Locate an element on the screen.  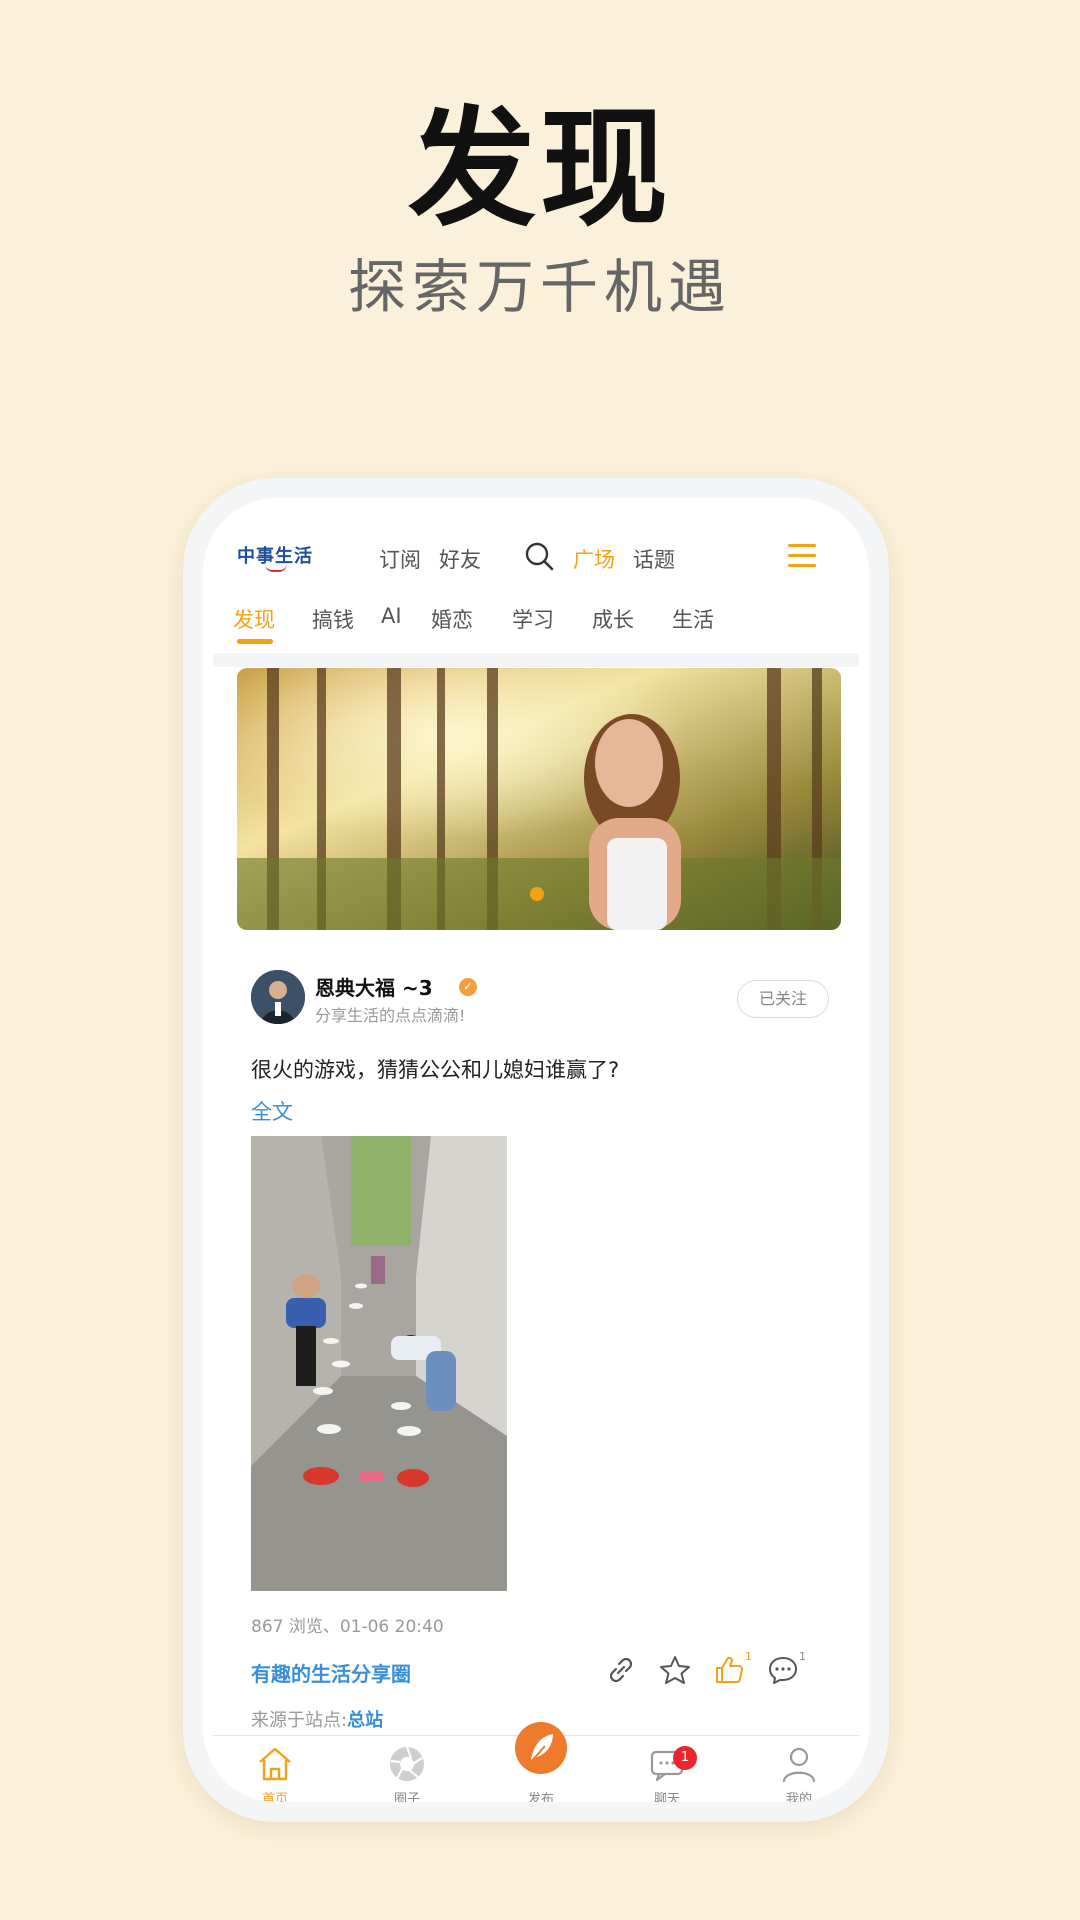
category-tab-study: 学习 is located at coordinates (533, 619).